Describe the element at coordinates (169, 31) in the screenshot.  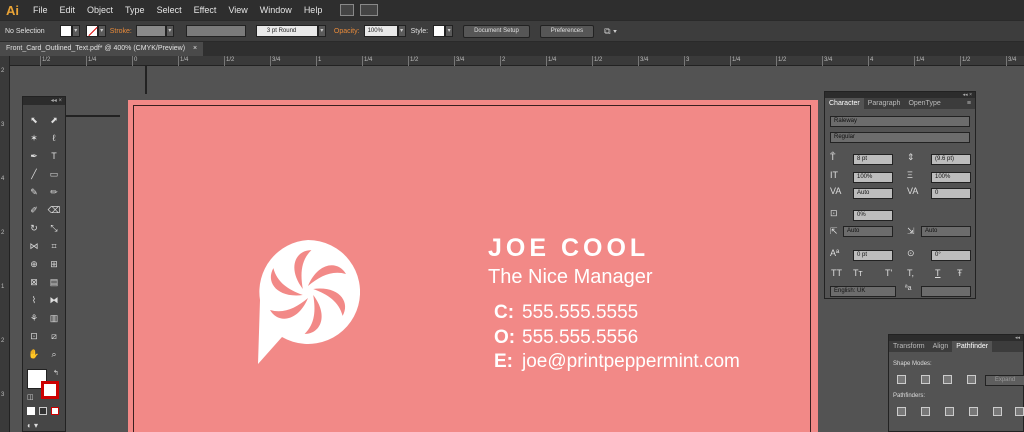
I see `stroke-weight-dropdown: ▾` at that location.